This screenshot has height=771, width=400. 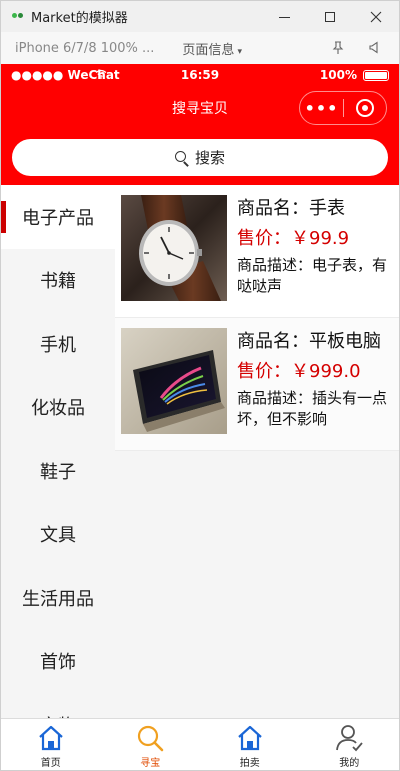 What do you see at coordinates (58, 662) in the screenshot?
I see `category-item-jewelry: 首饰` at bounding box center [58, 662].